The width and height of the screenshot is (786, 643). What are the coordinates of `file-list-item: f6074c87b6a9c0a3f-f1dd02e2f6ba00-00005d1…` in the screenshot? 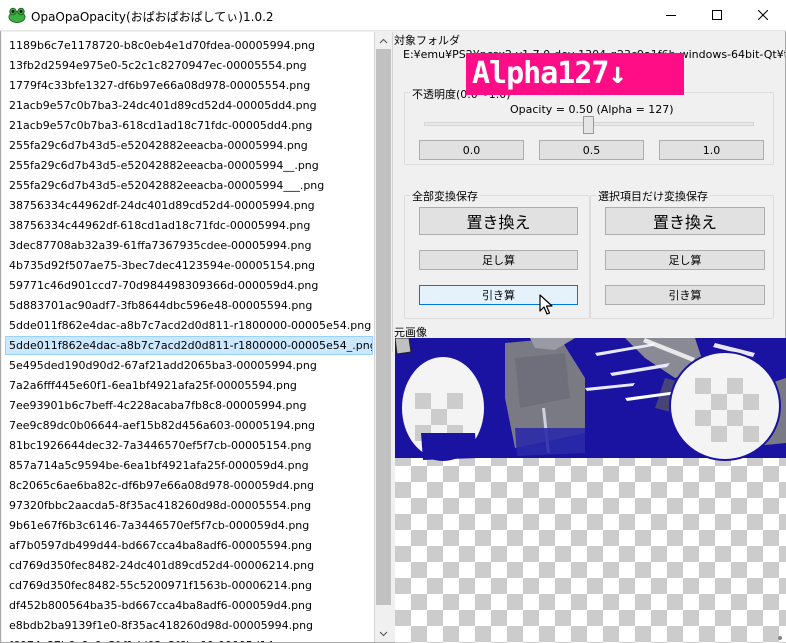 It's located at (189, 639).